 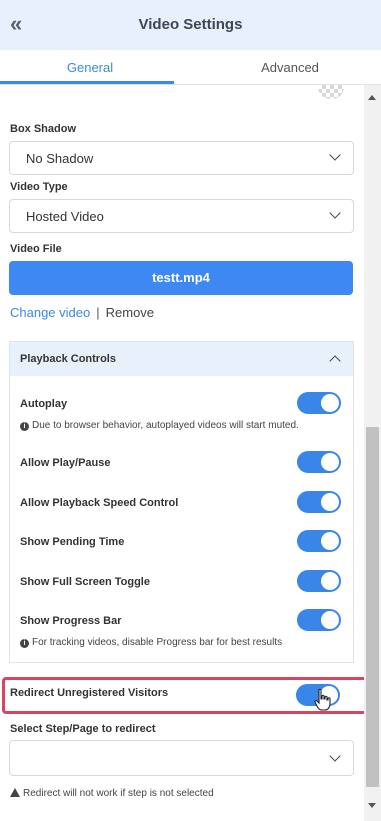 I want to click on progress-bar-label: Show Progress Bar, so click(x=71, y=621).